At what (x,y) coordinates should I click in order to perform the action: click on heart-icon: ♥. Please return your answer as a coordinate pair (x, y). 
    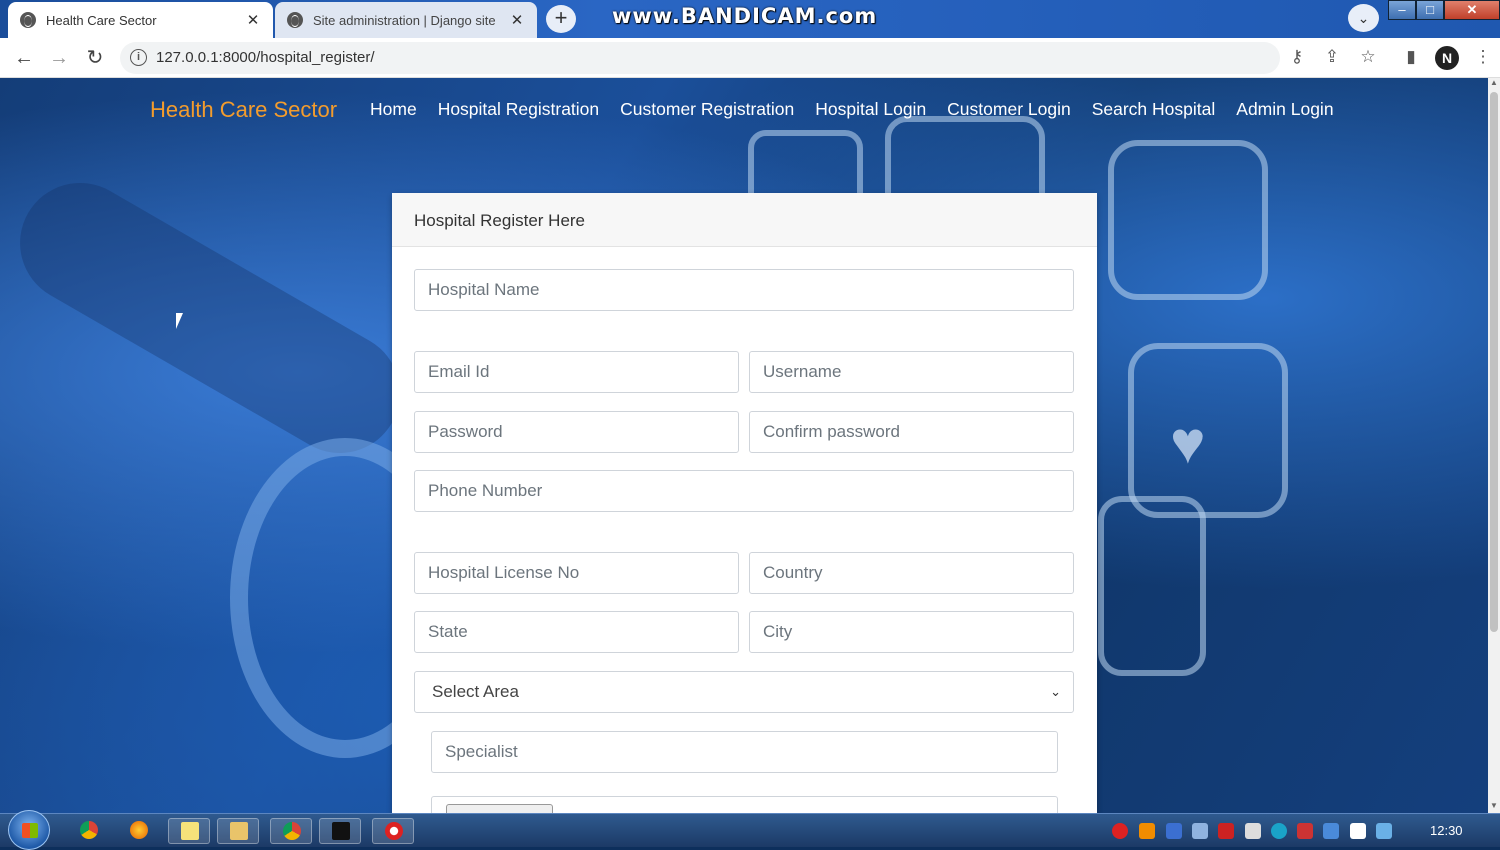
    Looking at the image, I should click on (1188, 442).